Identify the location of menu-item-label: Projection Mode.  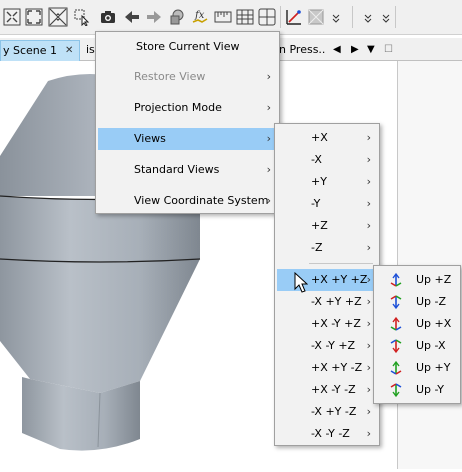
(178, 107).